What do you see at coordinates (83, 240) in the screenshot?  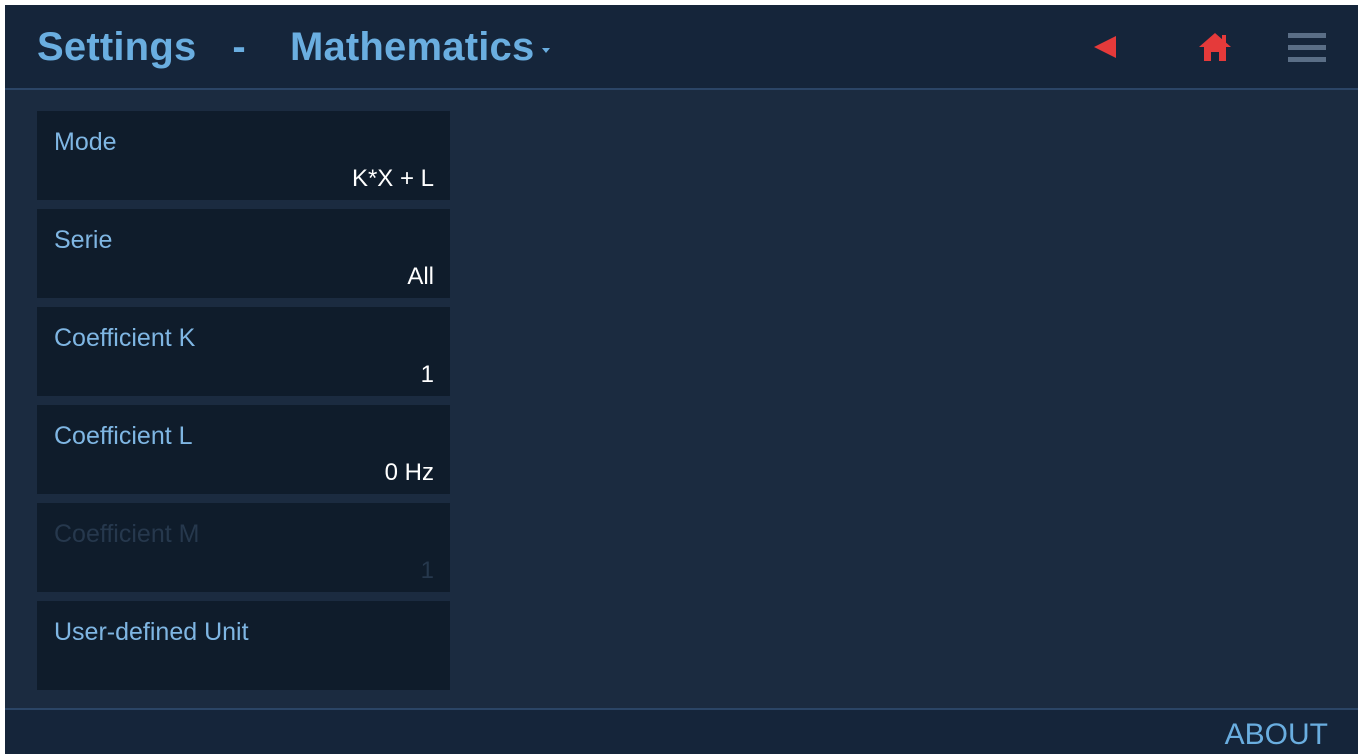 I see `setting-label: Serie` at bounding box center [83, 240].